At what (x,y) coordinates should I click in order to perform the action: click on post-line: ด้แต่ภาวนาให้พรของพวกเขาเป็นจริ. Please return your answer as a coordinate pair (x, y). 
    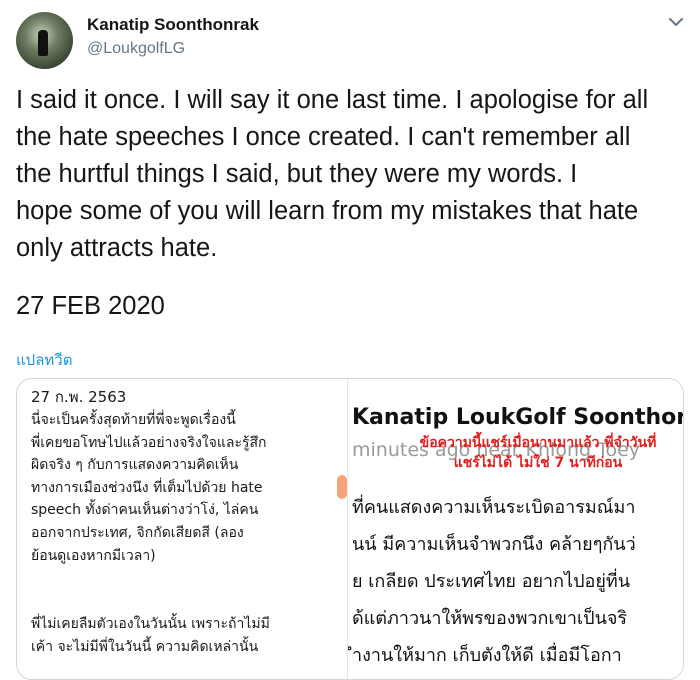
    Looking at the image, I should click on (490, 618).